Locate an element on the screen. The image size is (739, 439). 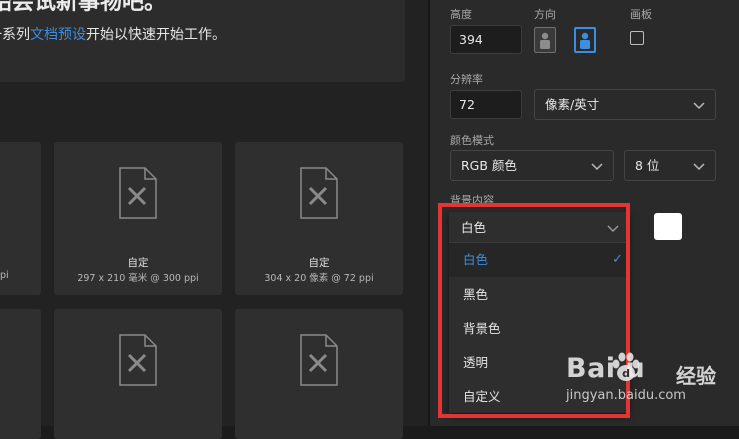
color-mode-select: RGB 颜色 is located at coordinates (532, 165).